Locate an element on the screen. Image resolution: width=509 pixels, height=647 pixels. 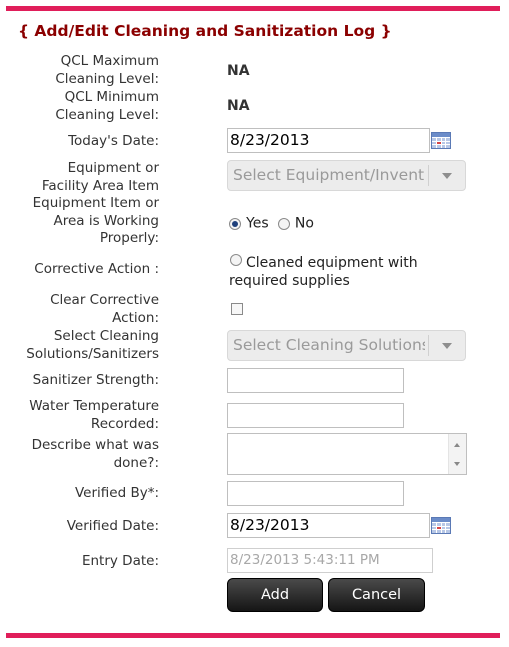
corrective-option-text: Cleaned equipment with required supplies is located at coordinates (323, 272).